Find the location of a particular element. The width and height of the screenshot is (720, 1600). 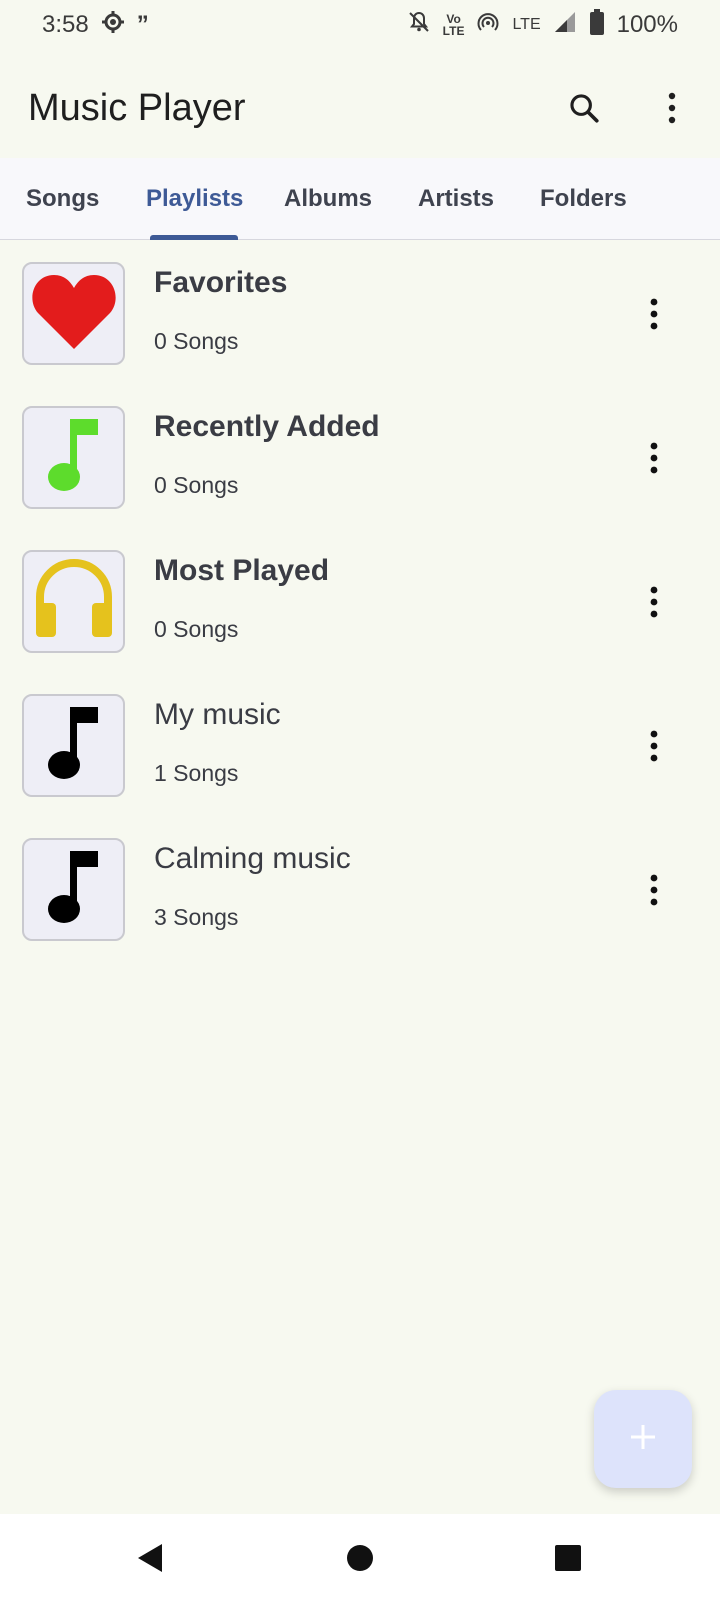

headphones-icon is located at coordinates (74, 601).